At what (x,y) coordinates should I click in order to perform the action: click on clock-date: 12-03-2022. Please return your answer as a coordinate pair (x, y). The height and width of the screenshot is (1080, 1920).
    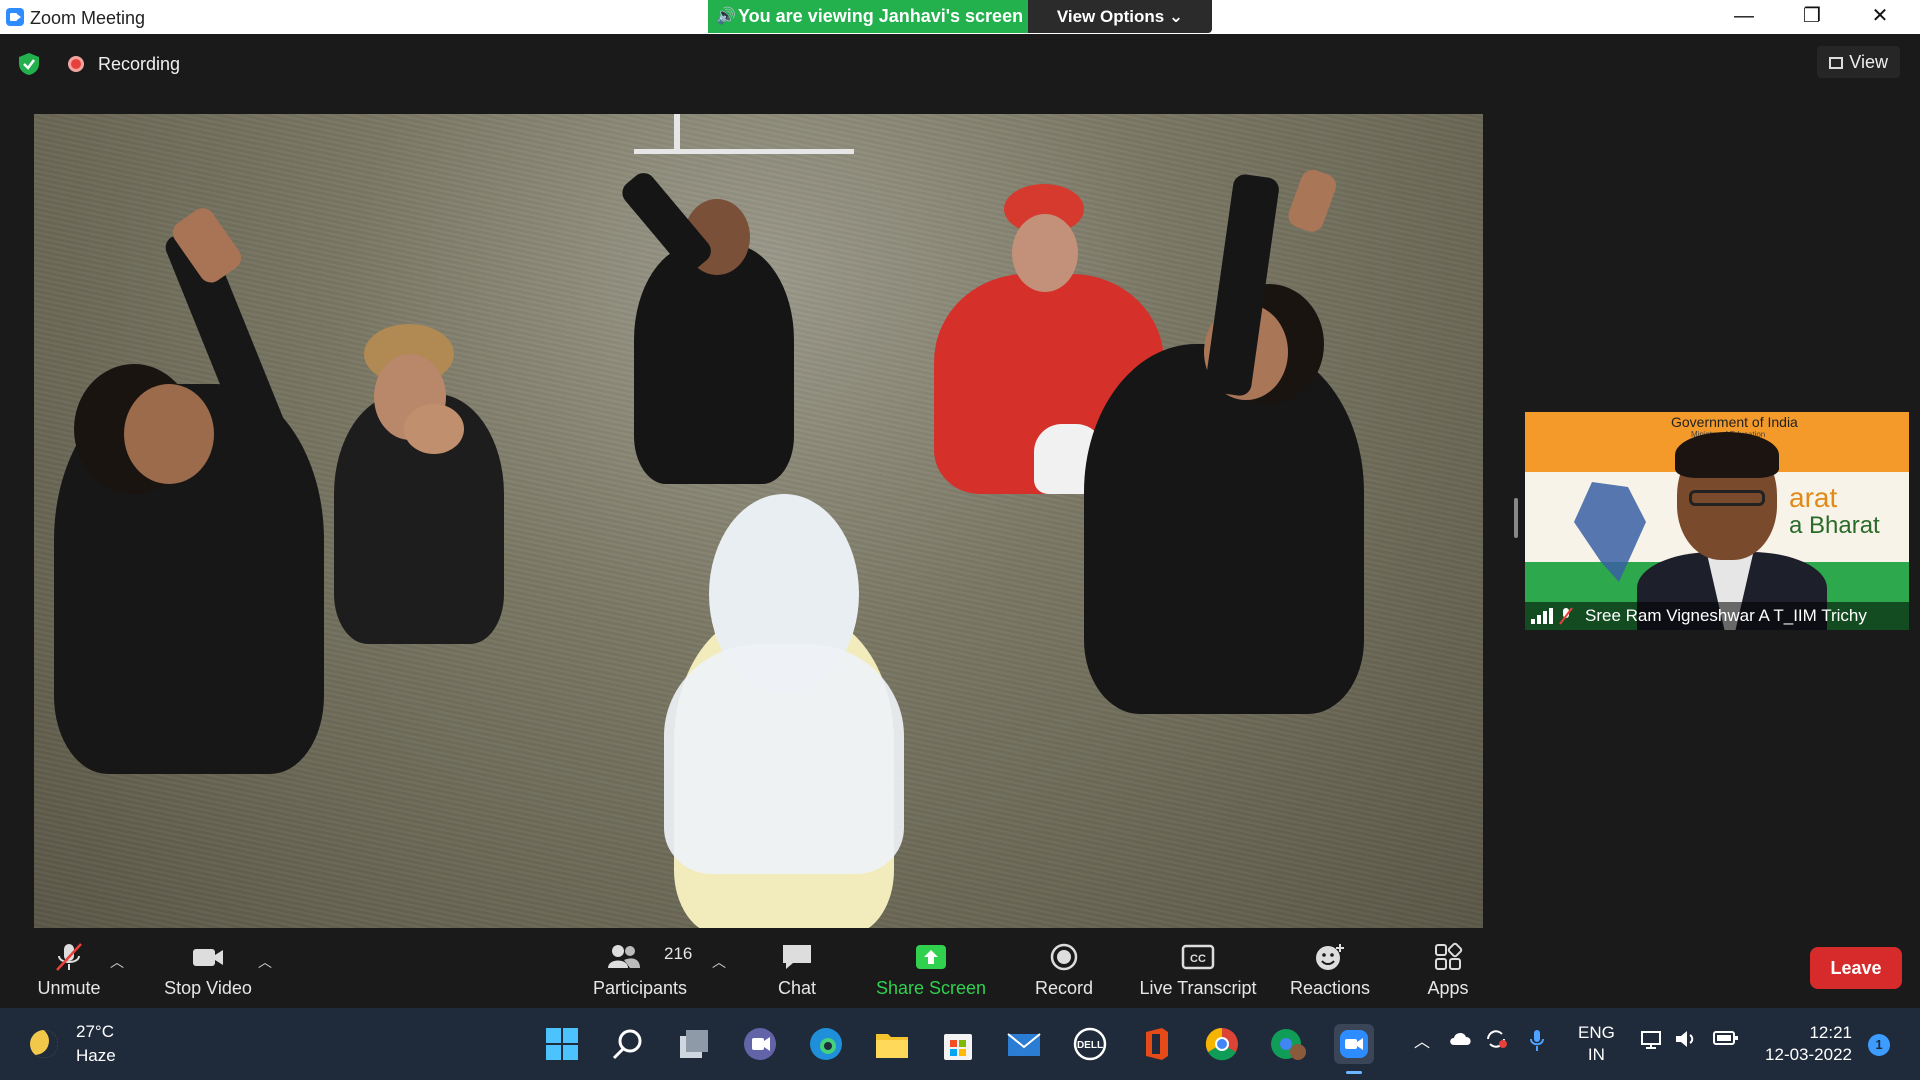
    Looking at the image, I should click on (1808, 1054).